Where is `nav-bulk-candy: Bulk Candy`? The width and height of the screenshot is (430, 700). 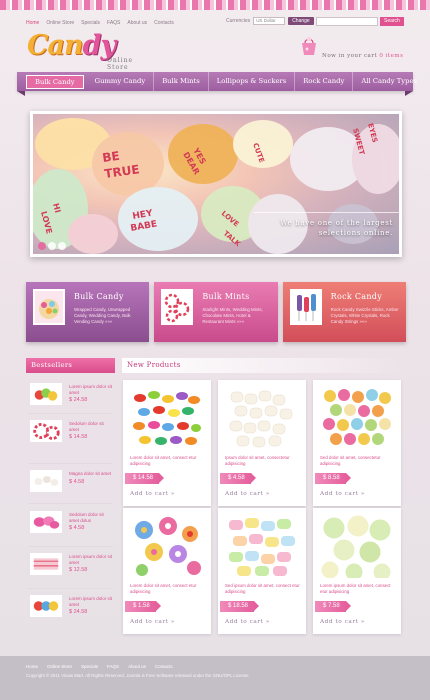
nav-bulk-candy: Bulk Candy is located at coordinates (55, 81).